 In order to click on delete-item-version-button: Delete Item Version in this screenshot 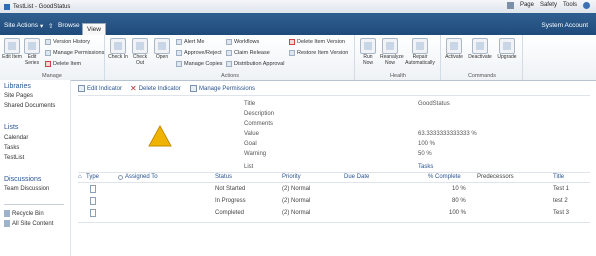, I will do `click(317, 42)`.